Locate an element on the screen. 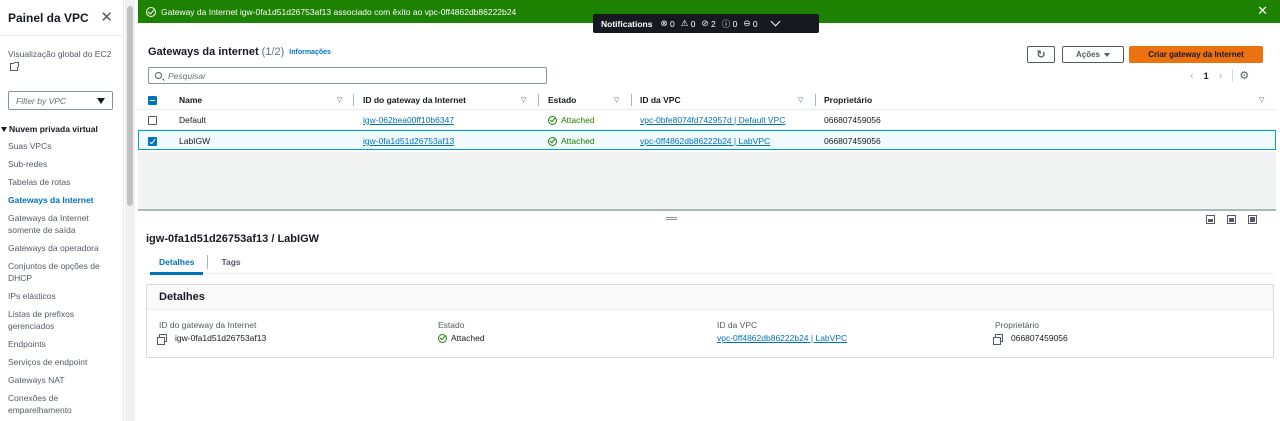 The height and width of the screenshot is (421, 1280). sidebar-item-carrier-gateways: Gateways da operadora is located at coordinates (61, 248).